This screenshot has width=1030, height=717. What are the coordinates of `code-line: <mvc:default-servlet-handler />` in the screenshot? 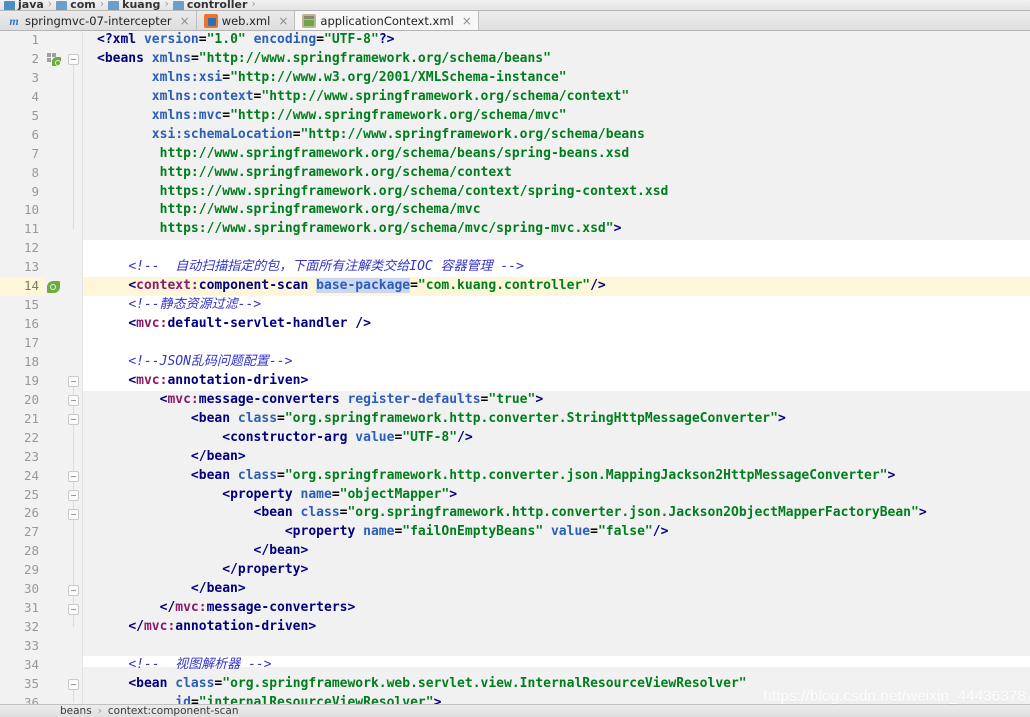 It's located at (556, 324).